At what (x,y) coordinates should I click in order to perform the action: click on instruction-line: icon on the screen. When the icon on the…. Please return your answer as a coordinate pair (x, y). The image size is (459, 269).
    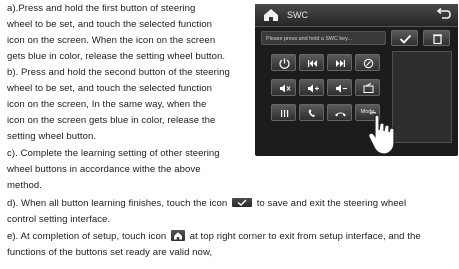
    Looking at the image, I should click on (111, 40).